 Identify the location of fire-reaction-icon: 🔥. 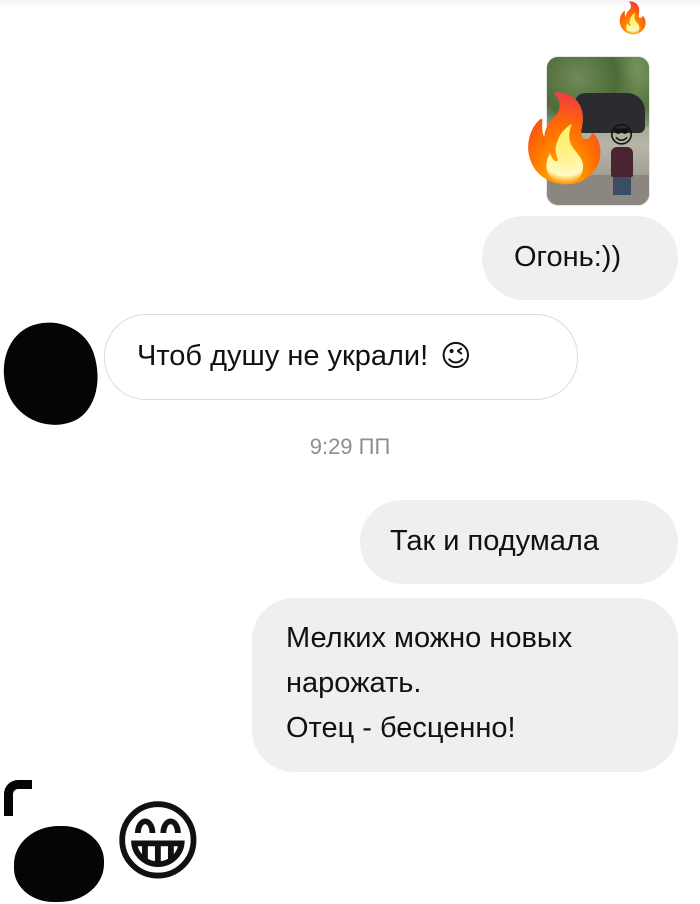
(632, 19).